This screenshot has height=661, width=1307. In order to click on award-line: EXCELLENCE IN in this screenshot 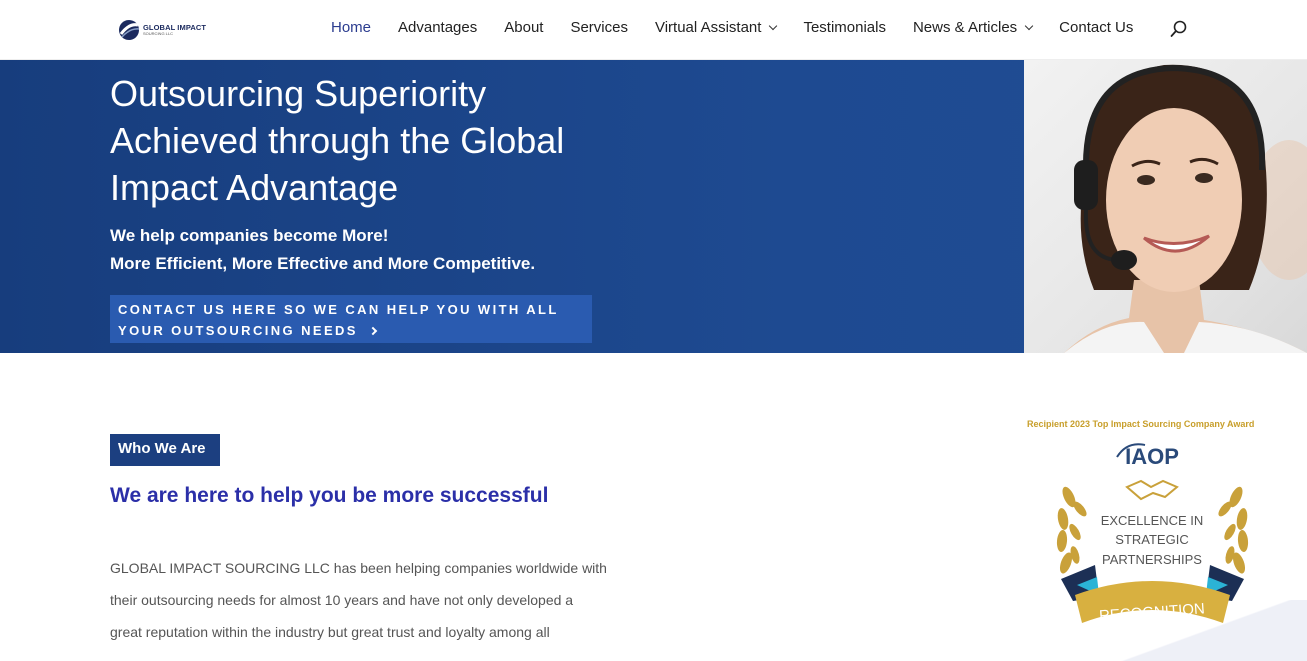, I will do `click(1152, 520)`.